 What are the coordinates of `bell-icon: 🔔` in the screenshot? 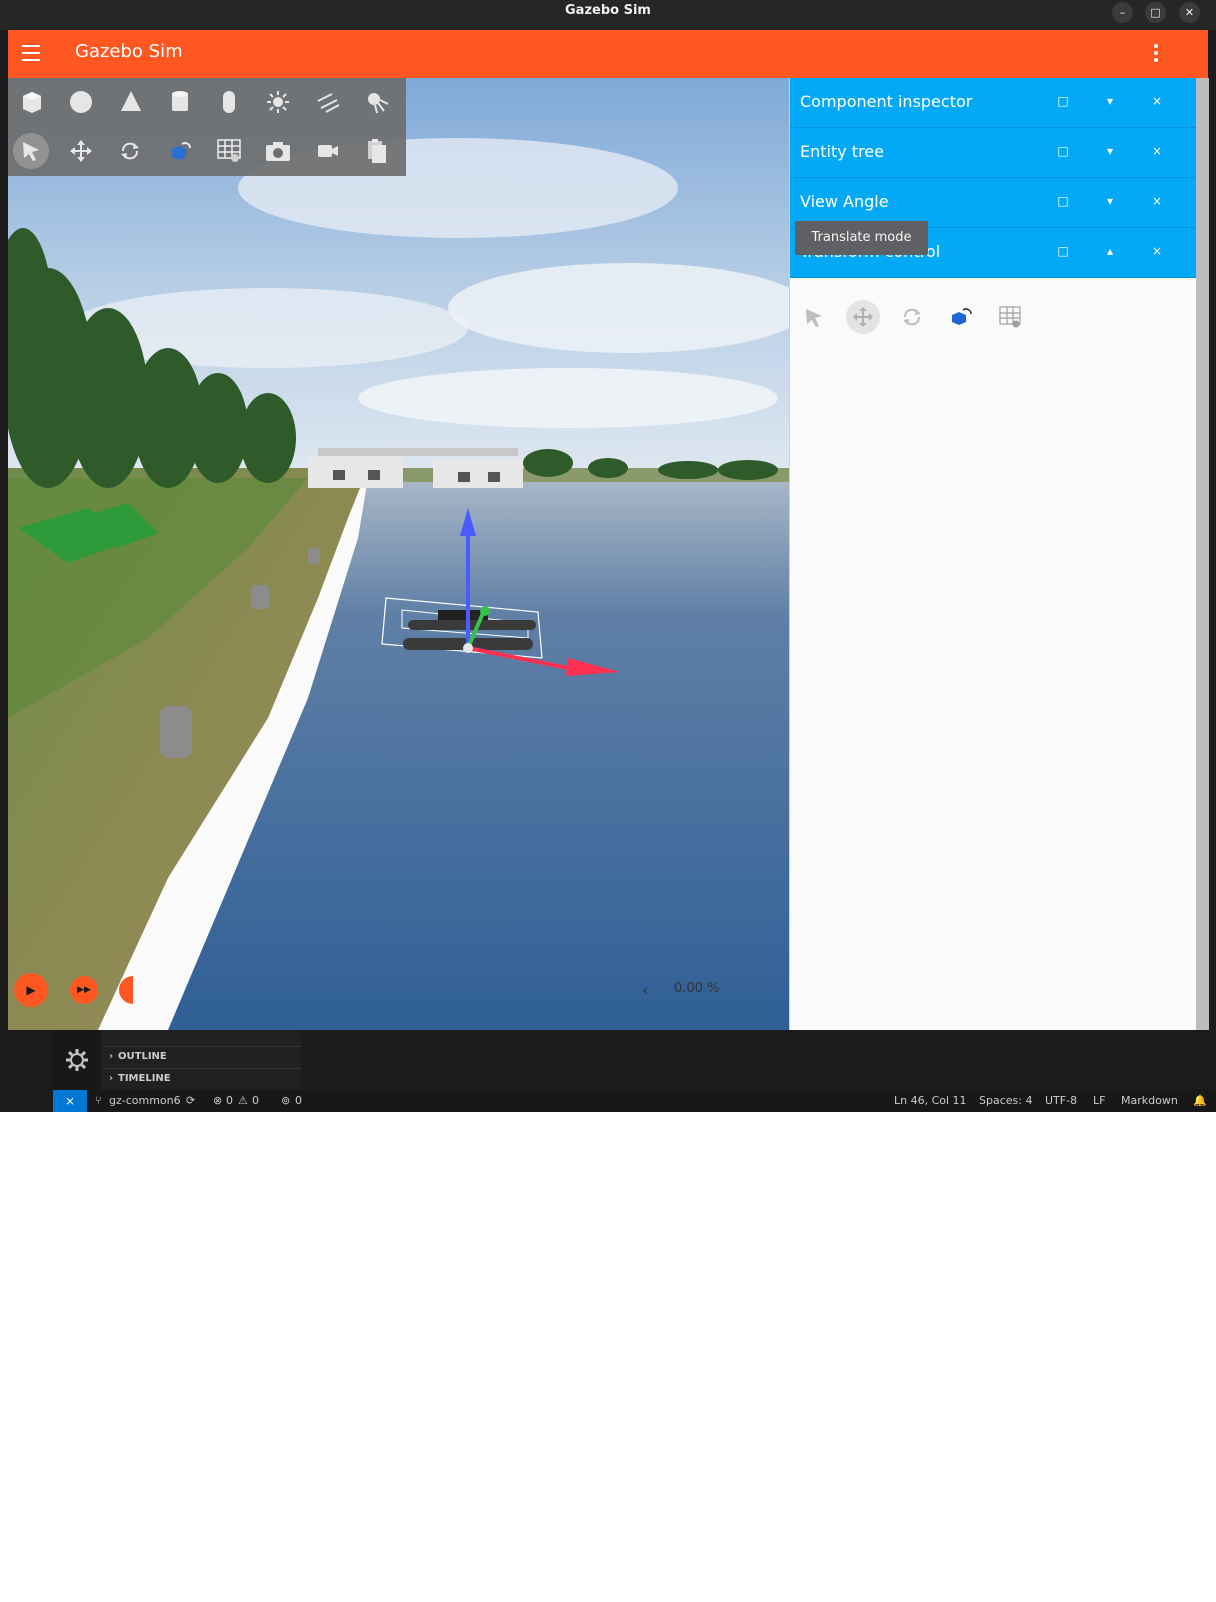 It's located at (1200, 1100).